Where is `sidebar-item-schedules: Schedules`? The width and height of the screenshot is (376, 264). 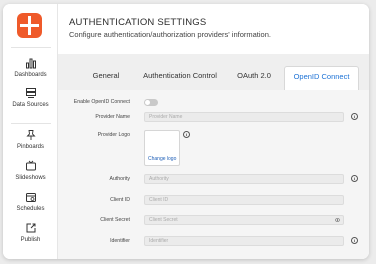
sidebar-item-schedules: Schedules is located at coordinates (30, 201).